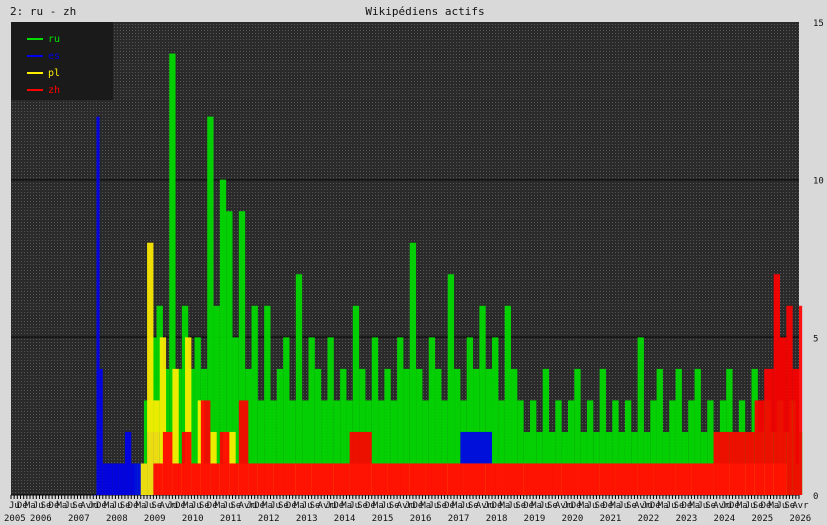 The image size is (827, 525). What do you see at coordinates (801, 519) in the screenshot?
I see `x-year-label: 2026` at bounding box center [801, 519].